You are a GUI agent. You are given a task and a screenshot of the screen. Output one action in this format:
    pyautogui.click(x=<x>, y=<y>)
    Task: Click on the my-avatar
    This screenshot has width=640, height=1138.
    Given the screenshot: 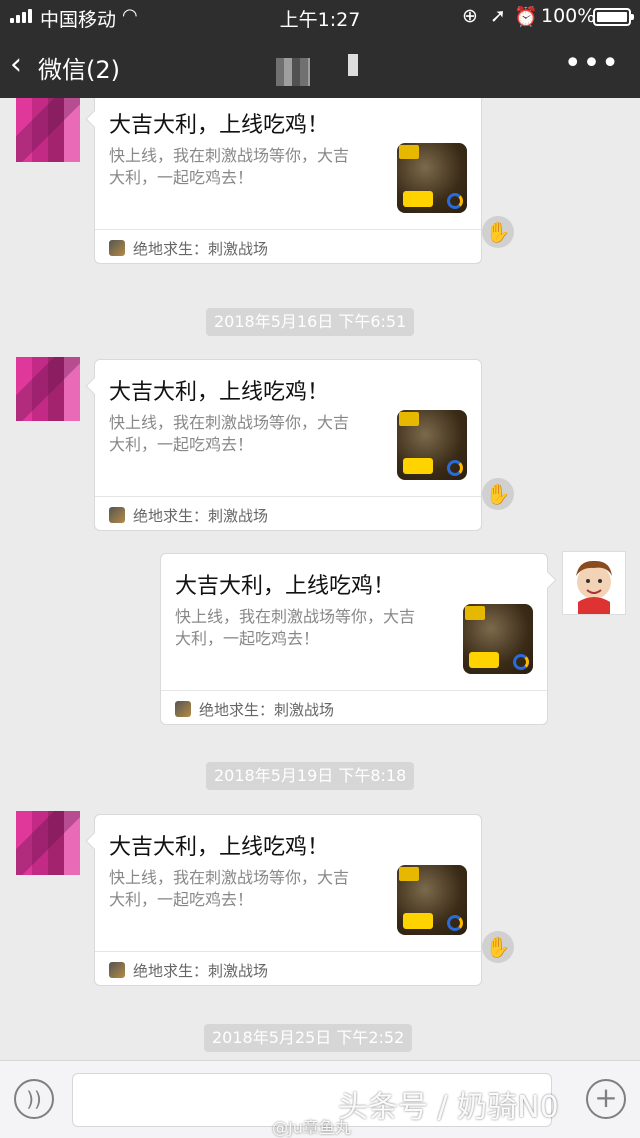 What is the action you would take?
    pyautogui.click(x=594, y=583)
    